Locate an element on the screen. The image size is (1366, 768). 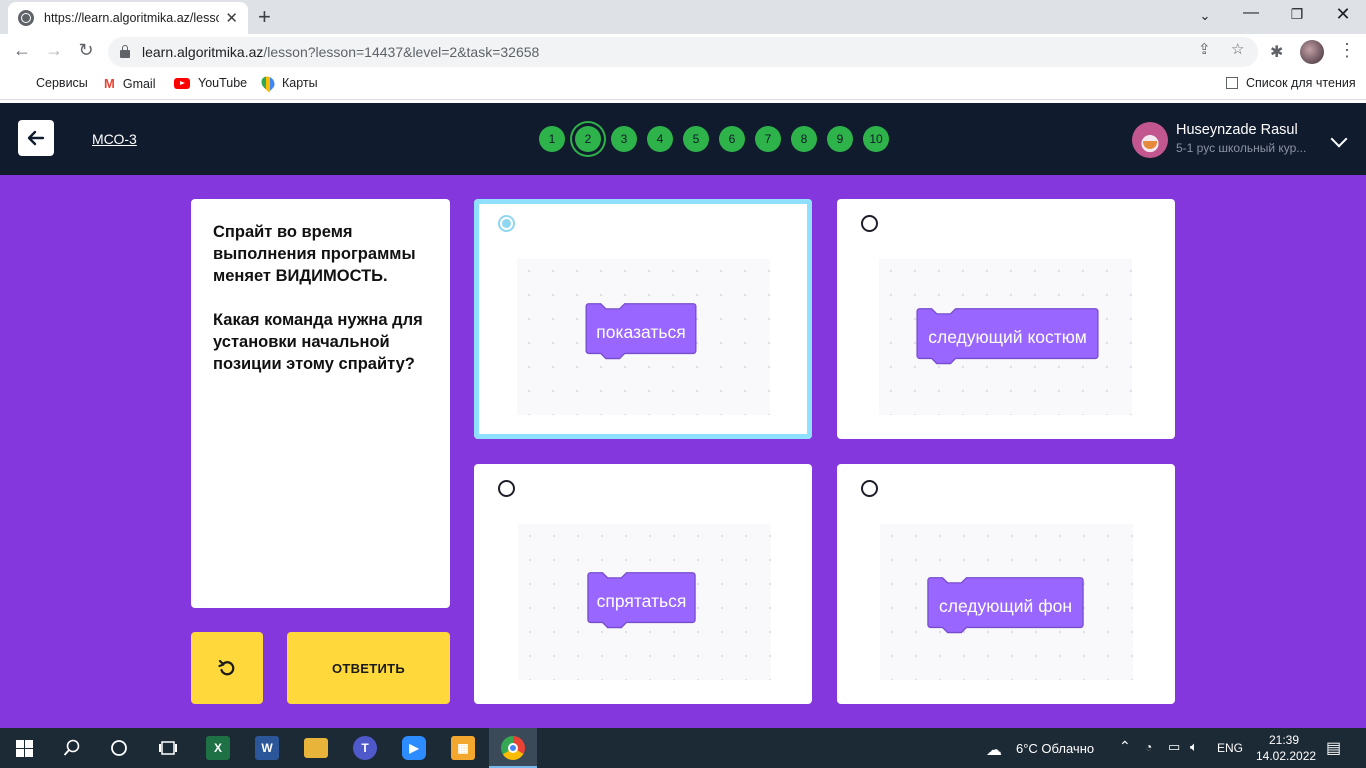
step-8: 8 is located at coordinates (804, 139).